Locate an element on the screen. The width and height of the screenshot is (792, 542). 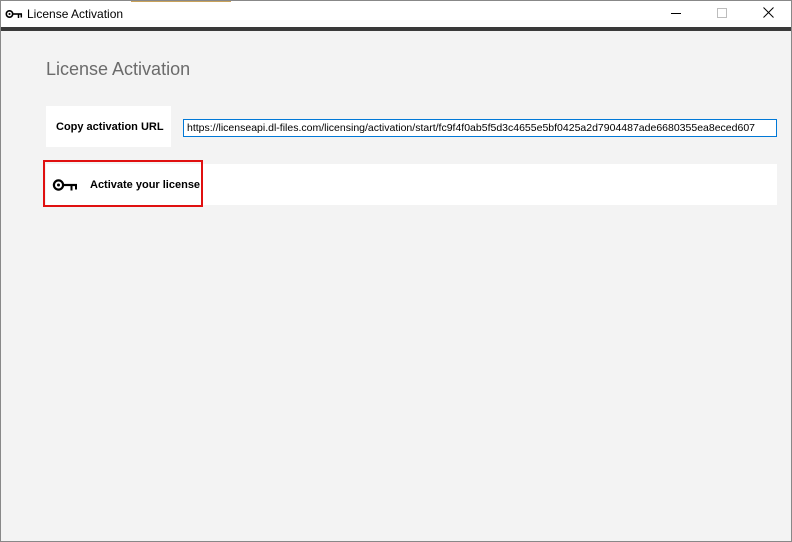
activate-license-button: Activate your license is located at coordinates (123, 184).